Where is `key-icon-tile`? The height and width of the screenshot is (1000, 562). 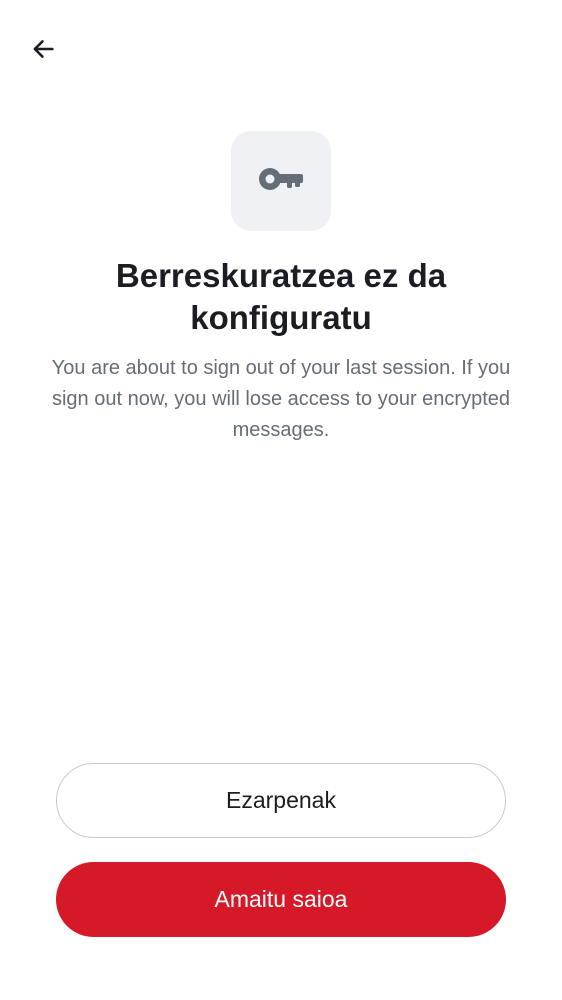
key-icon-tile is located at coordinates (281, 181).